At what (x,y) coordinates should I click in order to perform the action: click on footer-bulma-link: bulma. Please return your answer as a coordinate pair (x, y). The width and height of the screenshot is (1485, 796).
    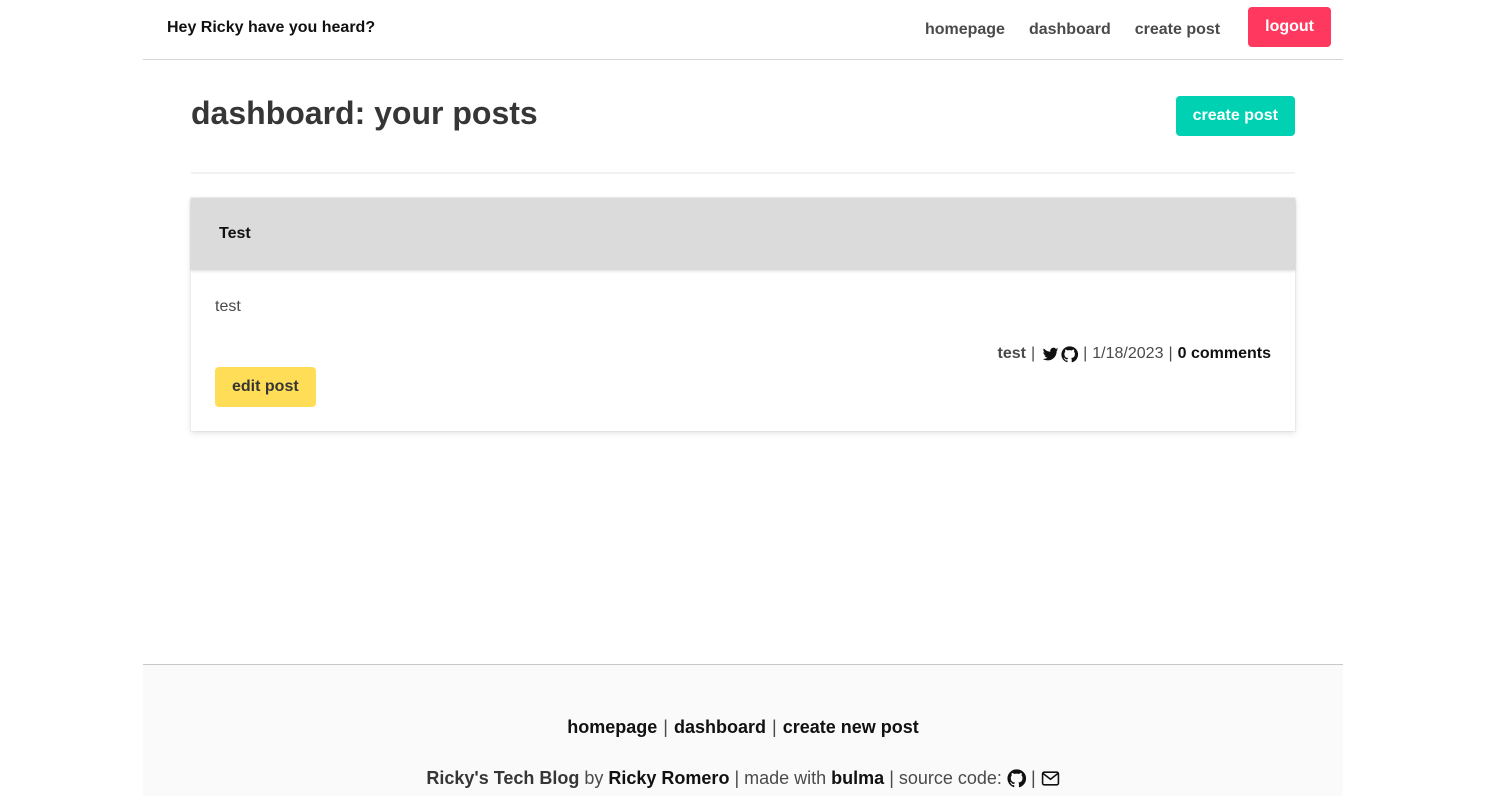
    Looking at the image, I should click on (857, 778).